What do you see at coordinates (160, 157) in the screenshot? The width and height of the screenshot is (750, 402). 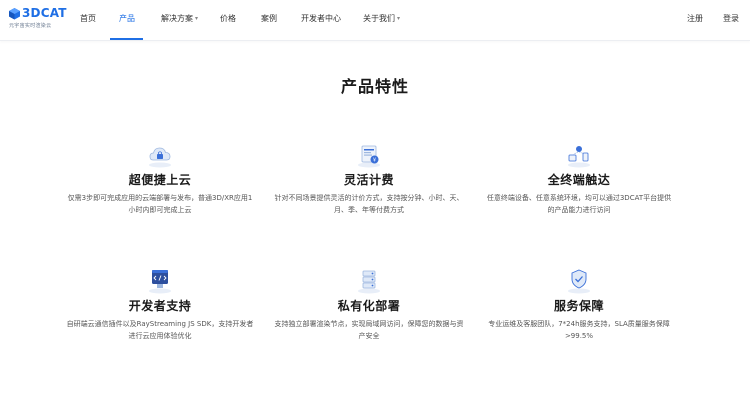 I see `cloud-icon` at bounding box center [160, 157].